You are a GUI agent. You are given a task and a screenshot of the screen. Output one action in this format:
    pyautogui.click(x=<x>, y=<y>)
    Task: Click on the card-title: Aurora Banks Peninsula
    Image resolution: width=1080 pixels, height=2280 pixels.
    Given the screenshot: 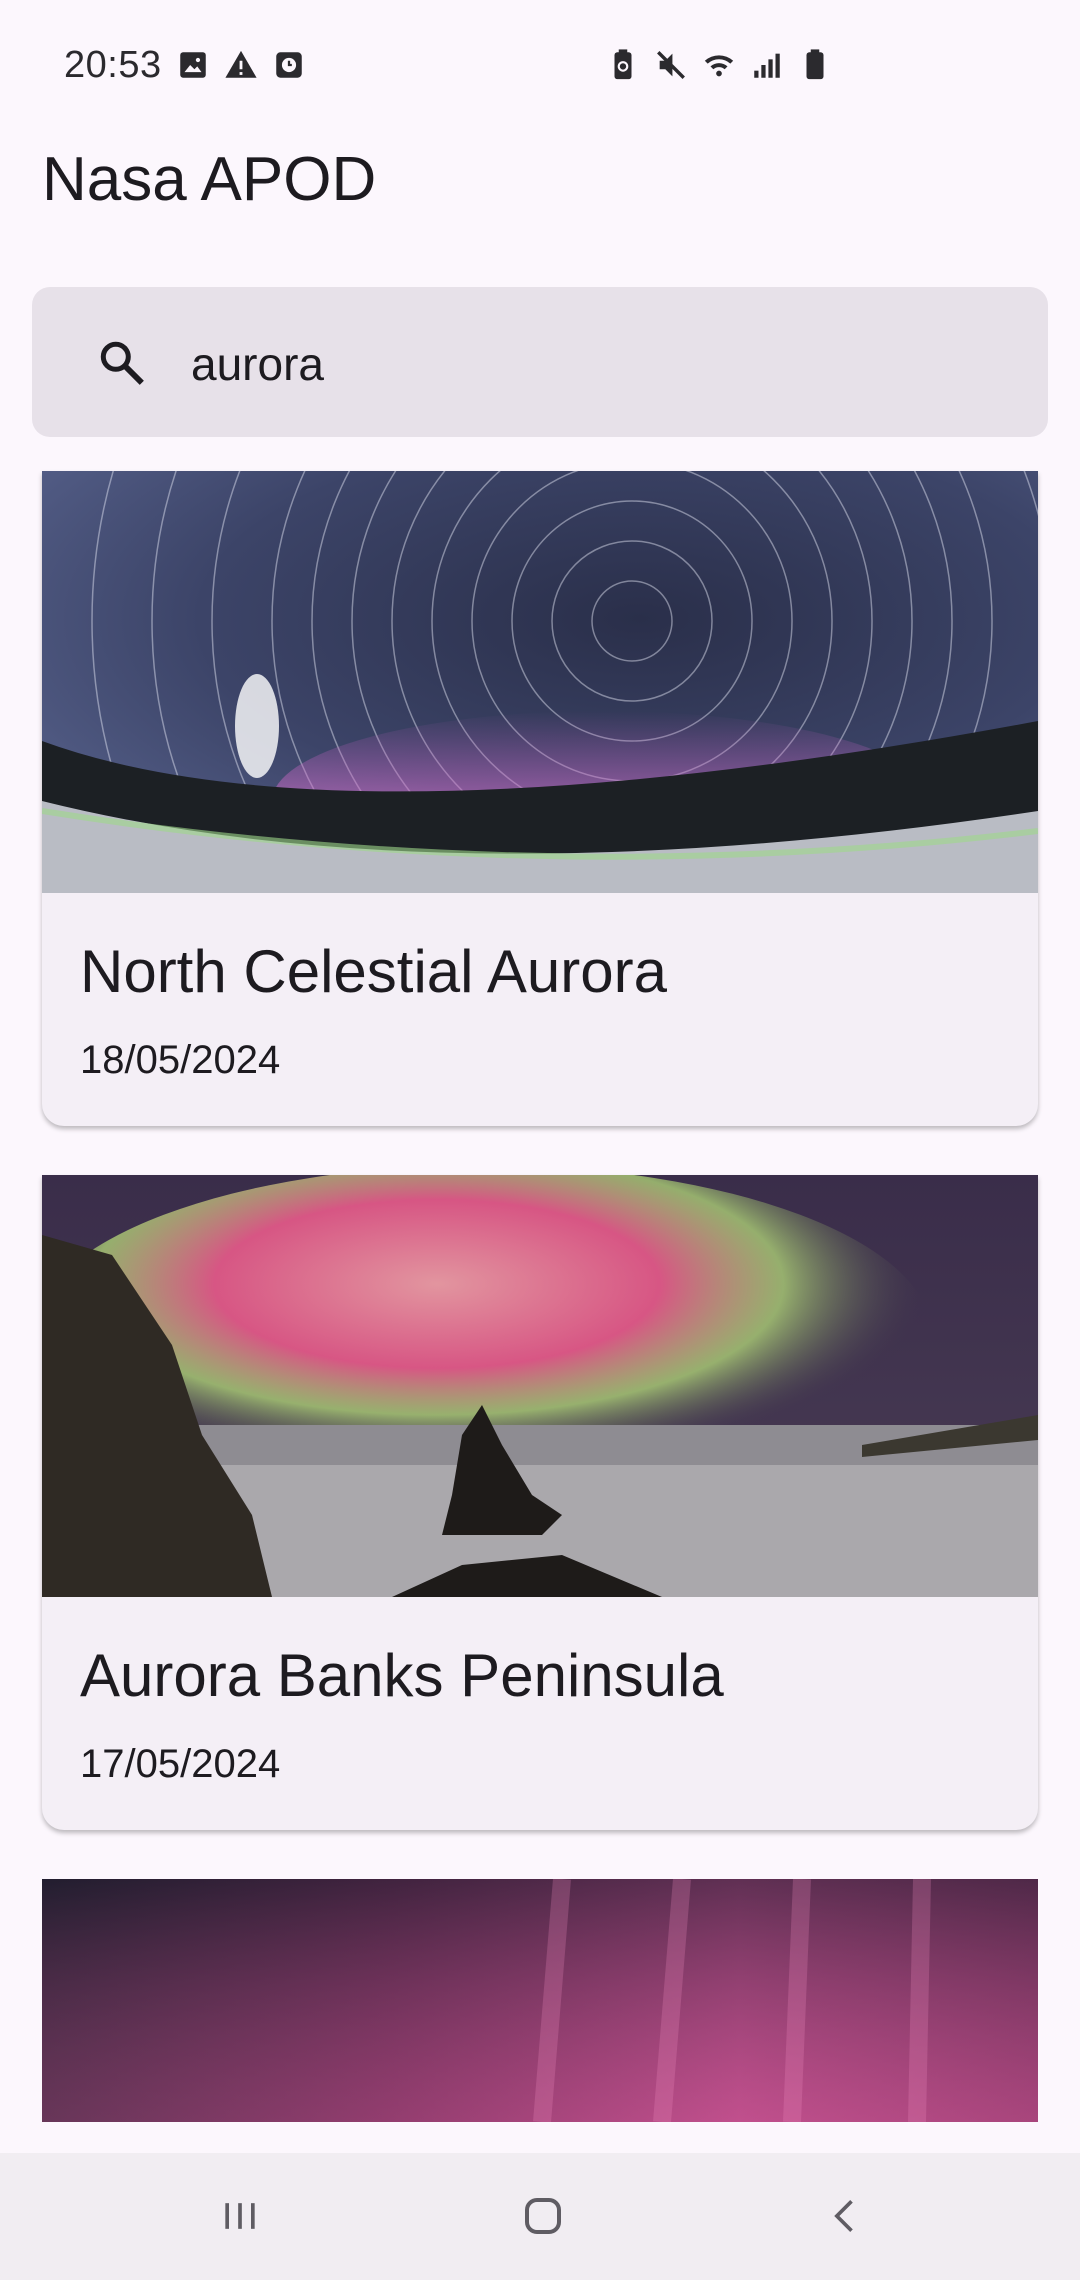 What is the action you would take?
    pyautogui.click(x=402, y=1675)
    